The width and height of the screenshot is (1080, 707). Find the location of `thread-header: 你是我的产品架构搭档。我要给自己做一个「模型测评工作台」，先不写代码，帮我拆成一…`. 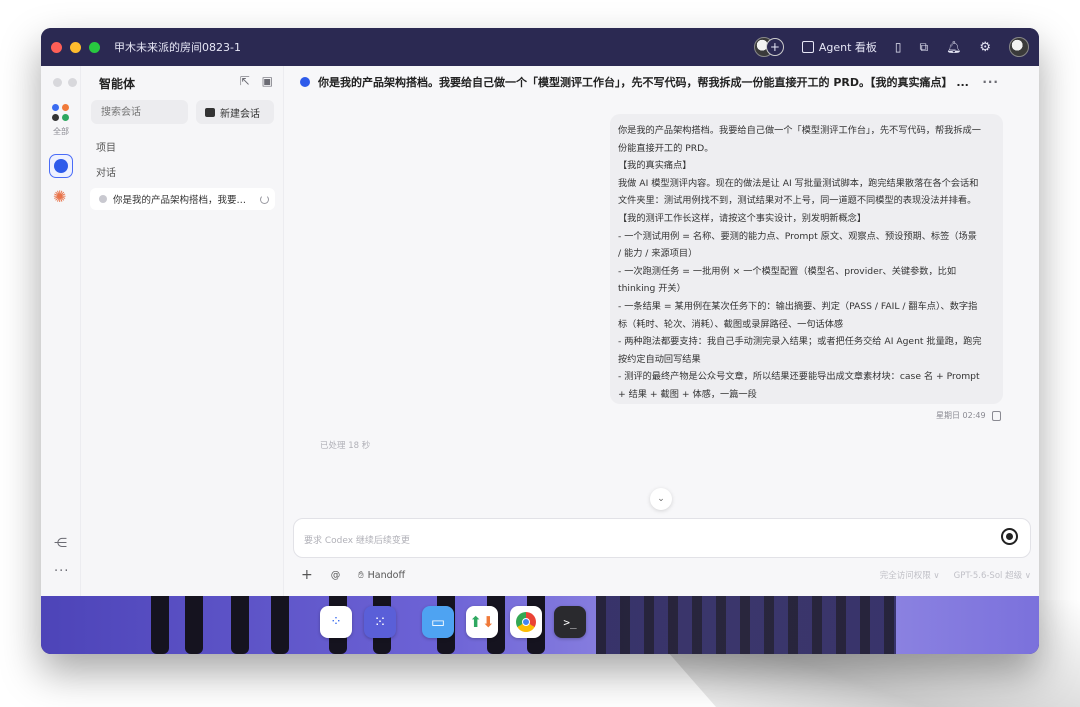

thread-header: 你是我的产品架构搭档。我要给自己做一个「模型测评工作台」，先不写代码，帮我拆成一… is located at coordinates (661, 82).